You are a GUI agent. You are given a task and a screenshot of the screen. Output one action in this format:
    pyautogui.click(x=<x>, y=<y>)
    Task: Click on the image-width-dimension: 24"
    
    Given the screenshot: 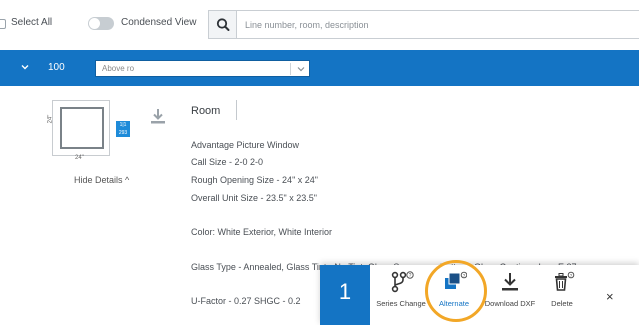 What is the action you would take?
    pyautogui.click(x=50, y=119)
    